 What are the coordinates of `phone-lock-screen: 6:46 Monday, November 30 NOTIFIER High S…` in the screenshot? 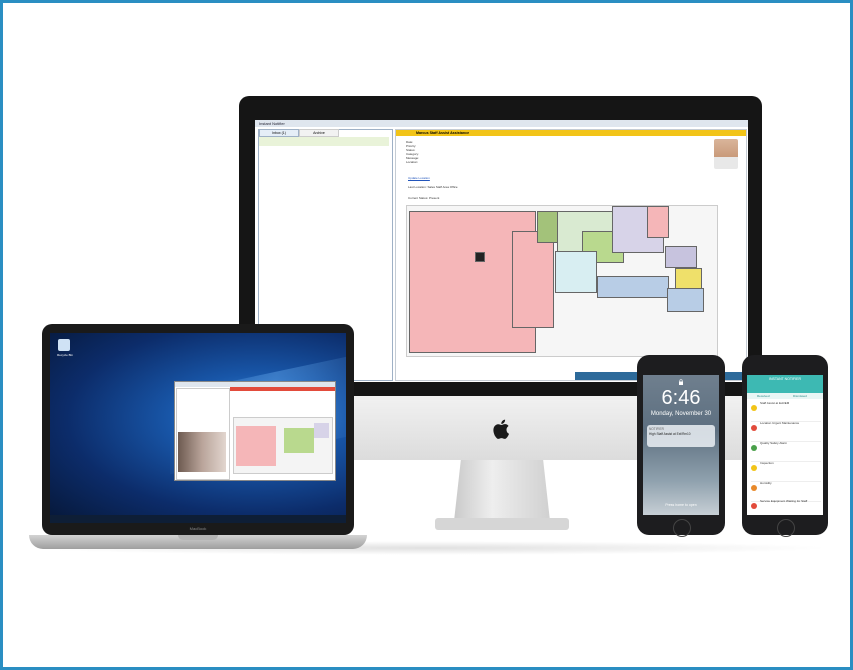 It's located at (681, 445).